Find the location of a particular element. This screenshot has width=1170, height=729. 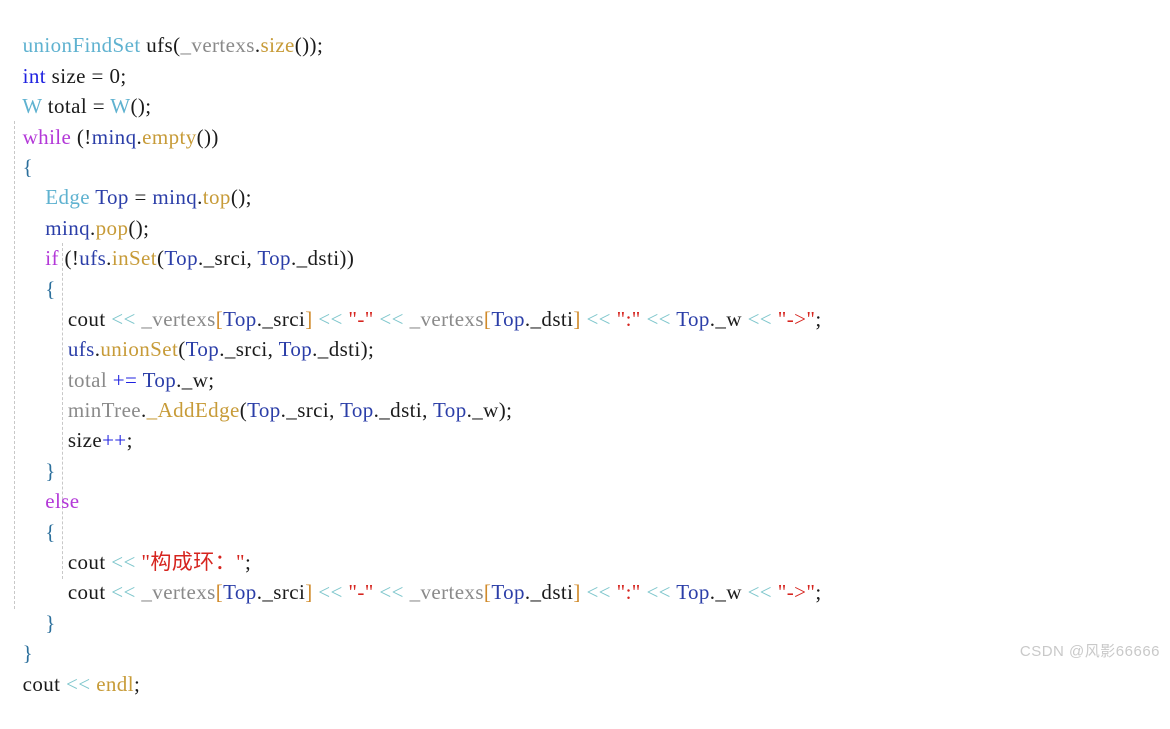

token-plain: ufs is located at coordinates (157, 45).